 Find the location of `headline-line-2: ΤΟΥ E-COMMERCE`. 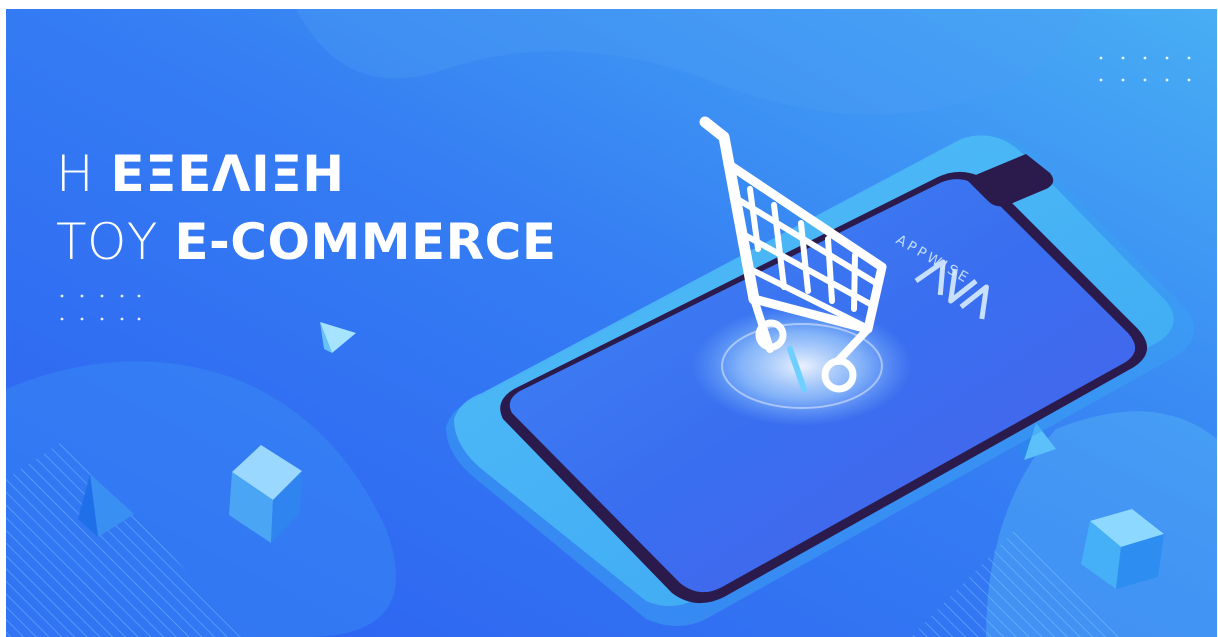

headline-line-2: ΤΟΥ E-COMMERCE is located at coordinates (306, 245).